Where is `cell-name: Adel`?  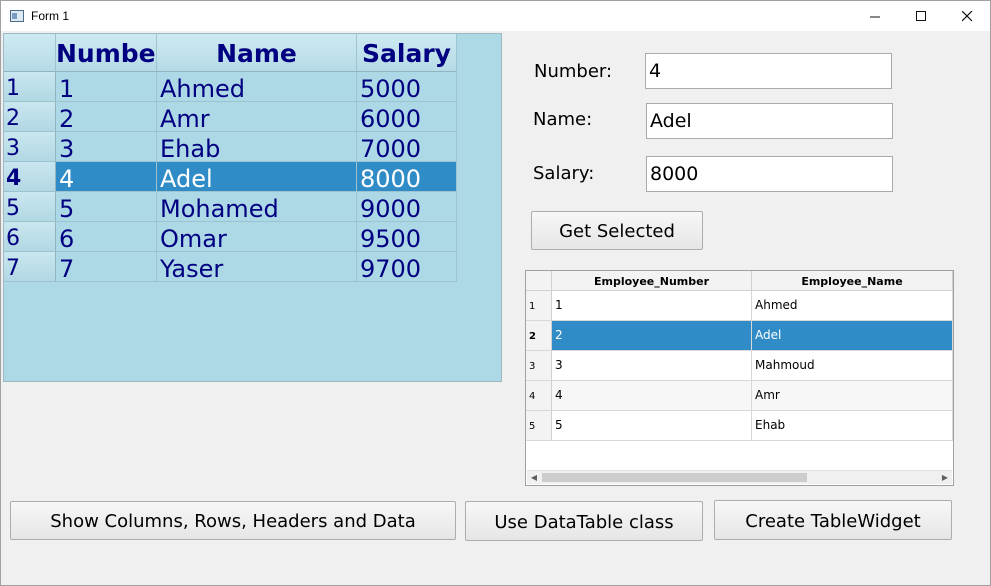
cell-name: Adel is located at coordinates (257, 177).